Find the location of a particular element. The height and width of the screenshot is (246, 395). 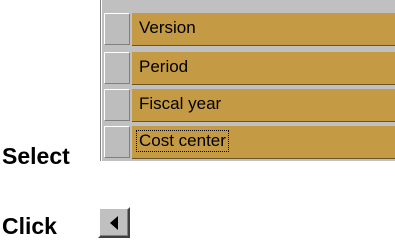

click-instruction: Click is located at coordinates (29, 226).